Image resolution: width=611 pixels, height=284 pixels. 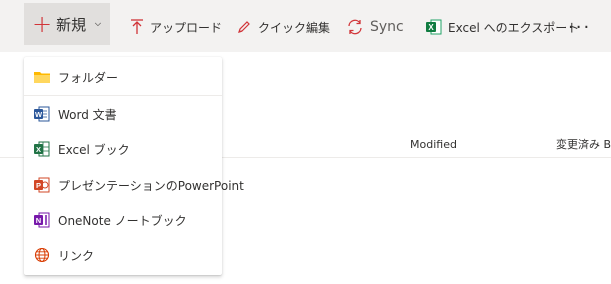 What do you see at coordinates (42, 220) in the screenshot?
I see `onenote-icon: N` at bounding box center [42, 220].